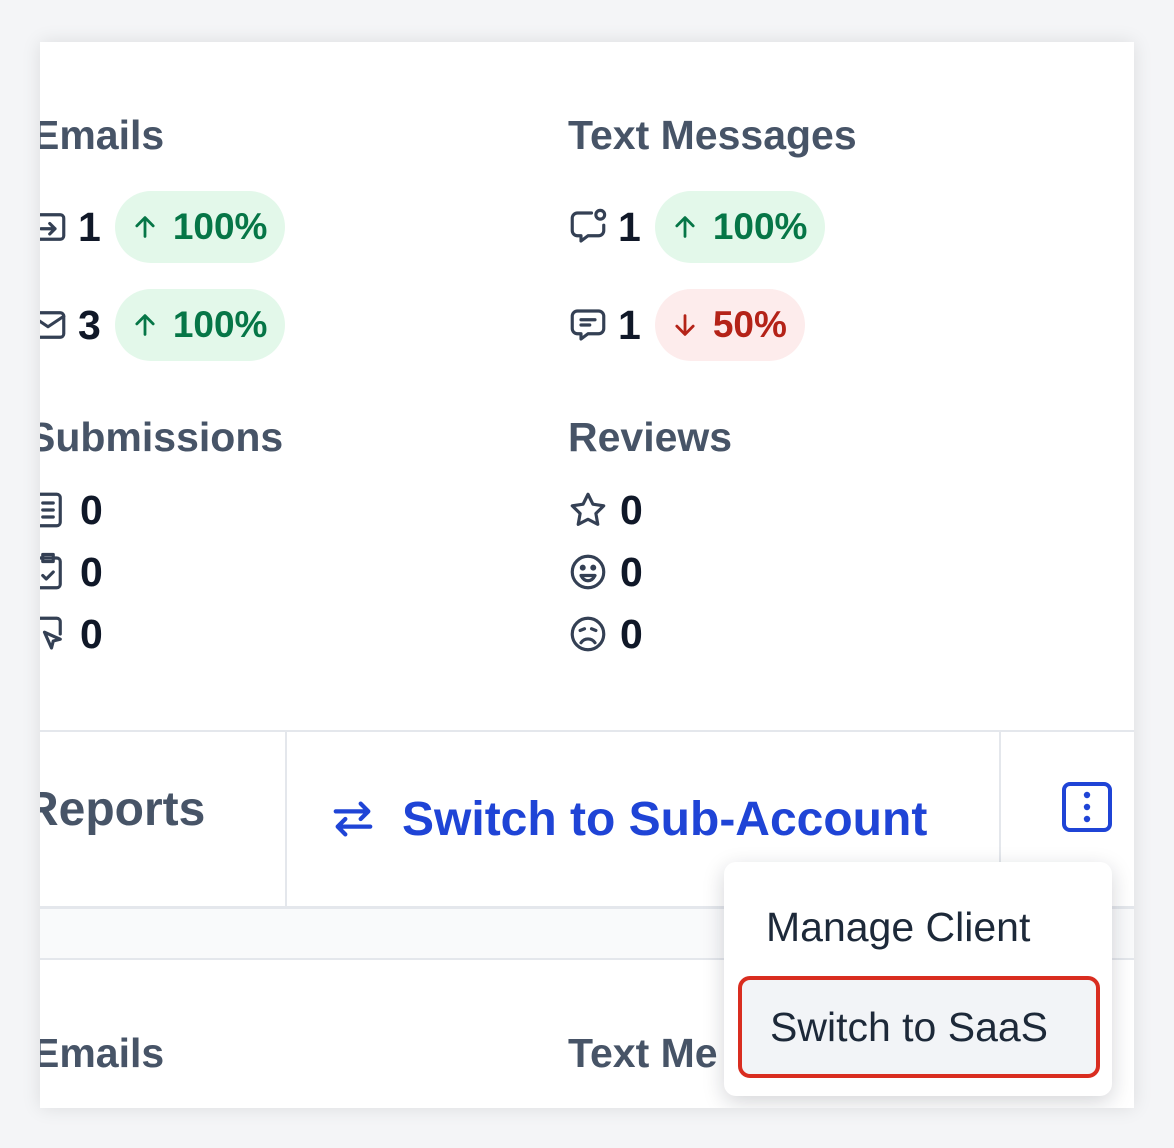  What do you see at coordinates (588, 634) in the screenshot?
I see `sad-face-icon` at bounding box center [588, 634].